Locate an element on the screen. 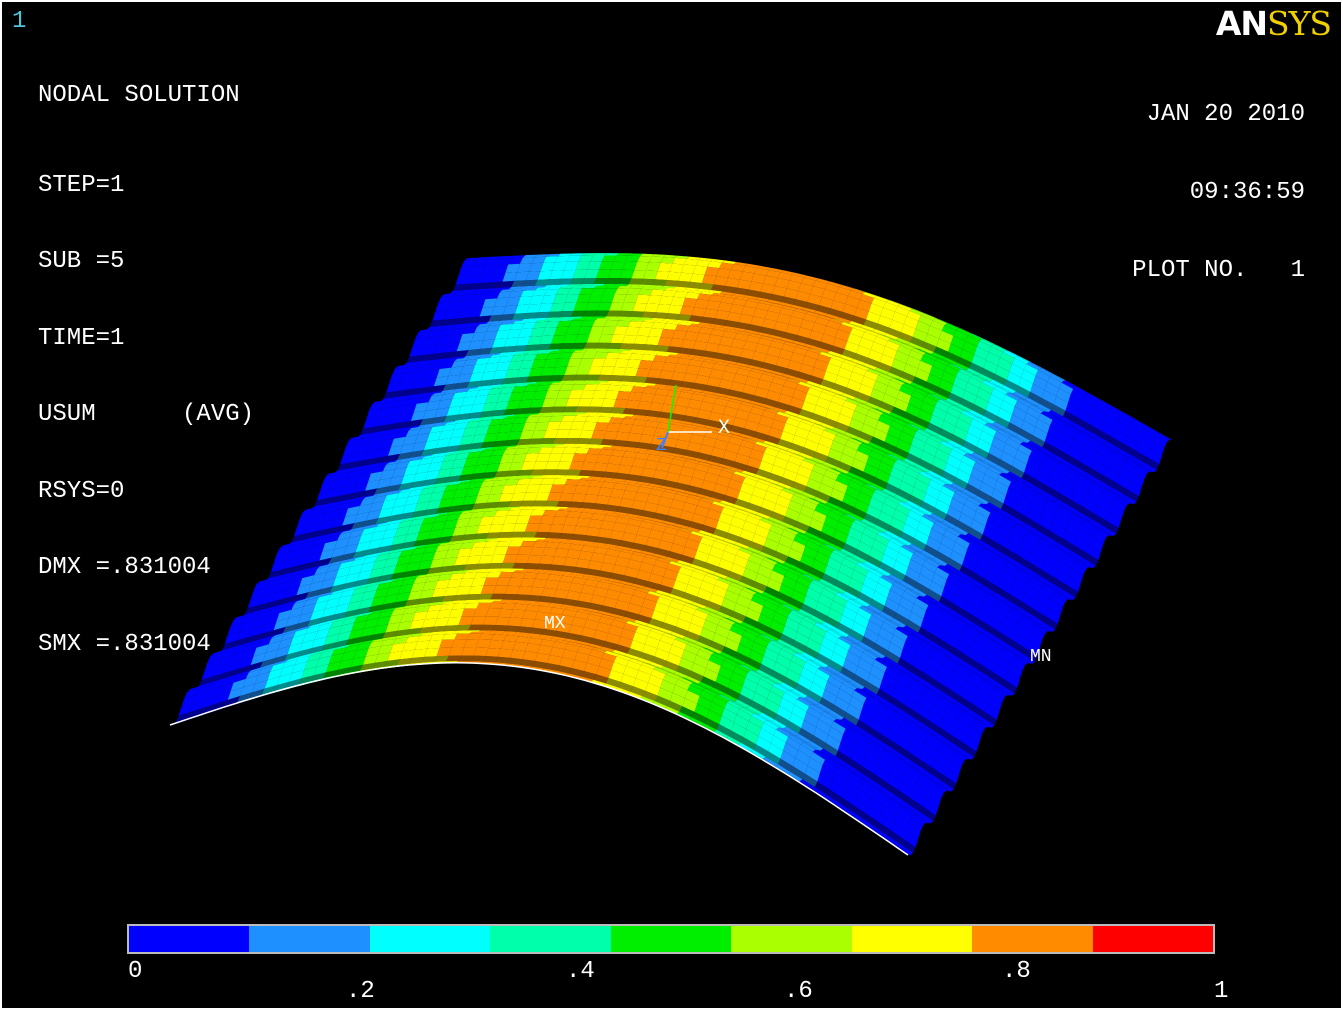  contour-legend-bar is located at coordinates (671, 939).